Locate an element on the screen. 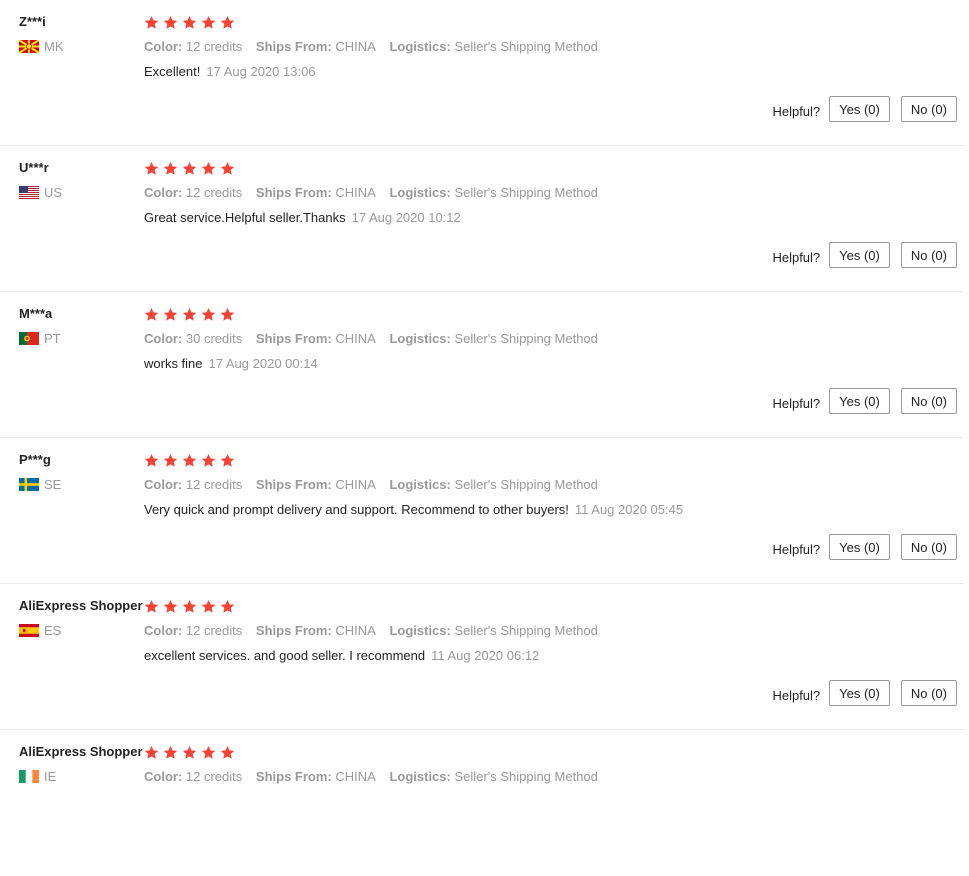  attr-color-value: 30 credits is located at coordinates (214, 338).